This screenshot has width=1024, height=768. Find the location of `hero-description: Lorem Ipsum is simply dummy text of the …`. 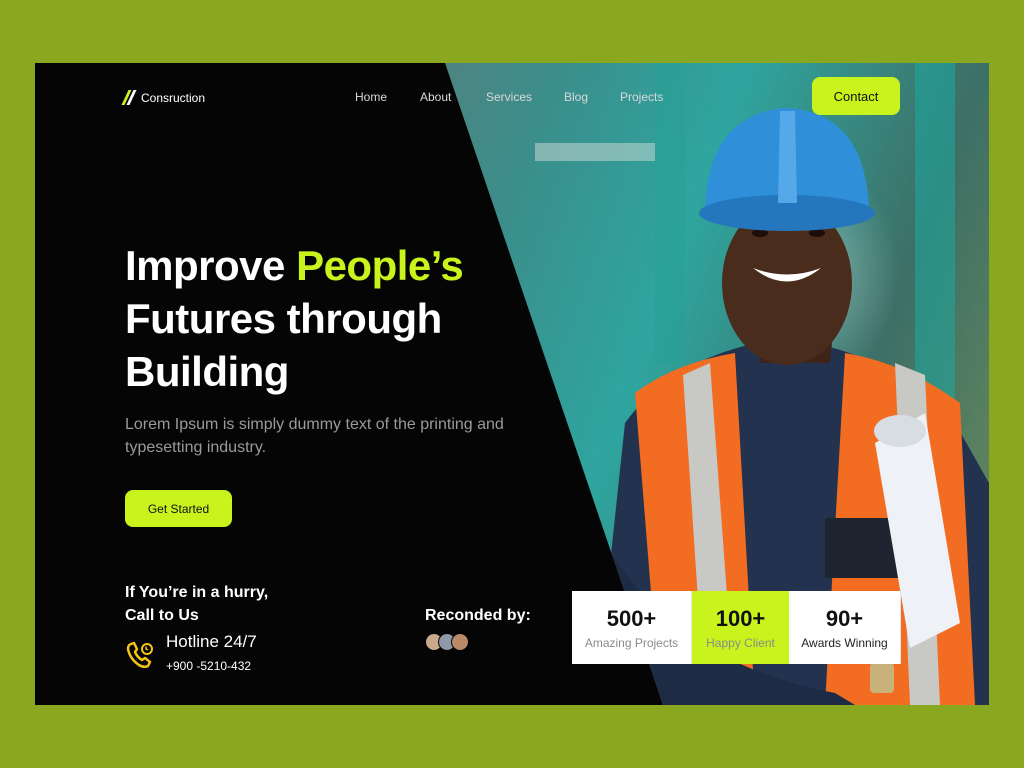

hero-description: Lorem Ipsum is simply dummy text of the … is located at coordinates (314, 436).